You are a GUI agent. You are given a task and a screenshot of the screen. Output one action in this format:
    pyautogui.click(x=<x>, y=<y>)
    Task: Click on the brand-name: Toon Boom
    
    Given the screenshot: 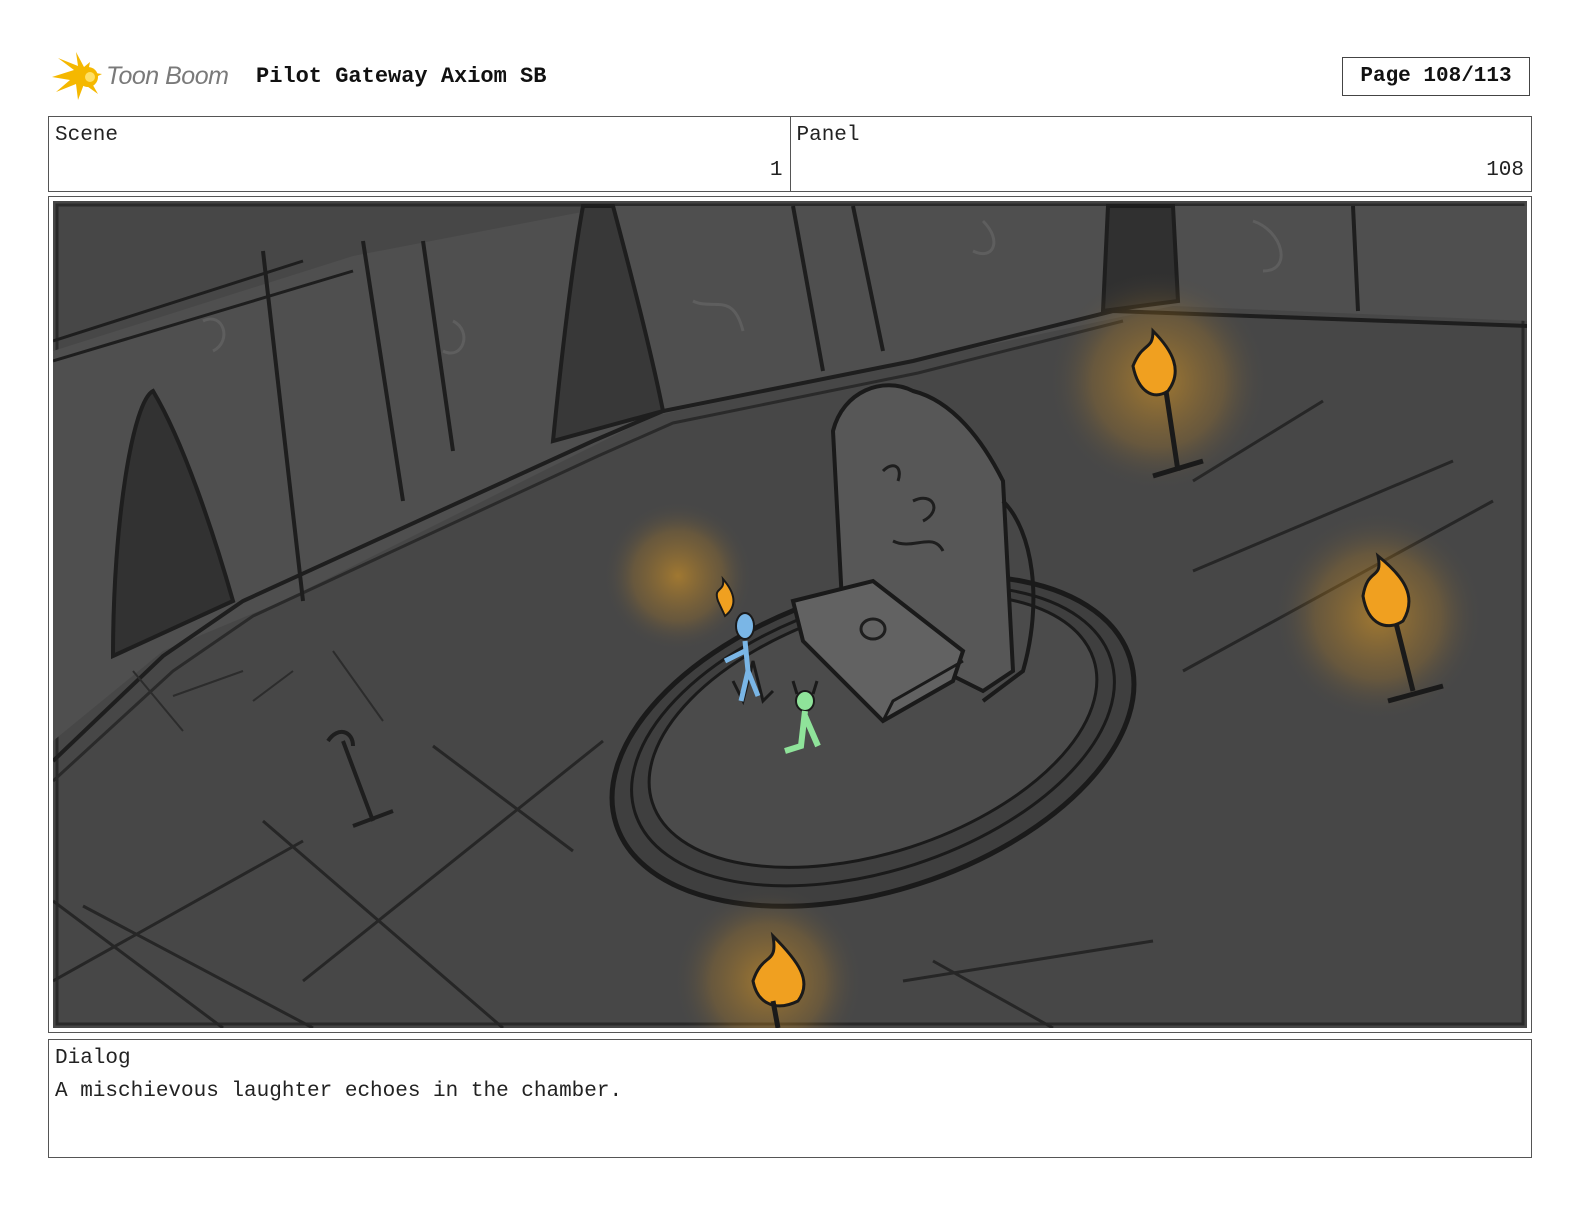 What is the action you would take?
    pyautogui.click(x=167, y=76)
    